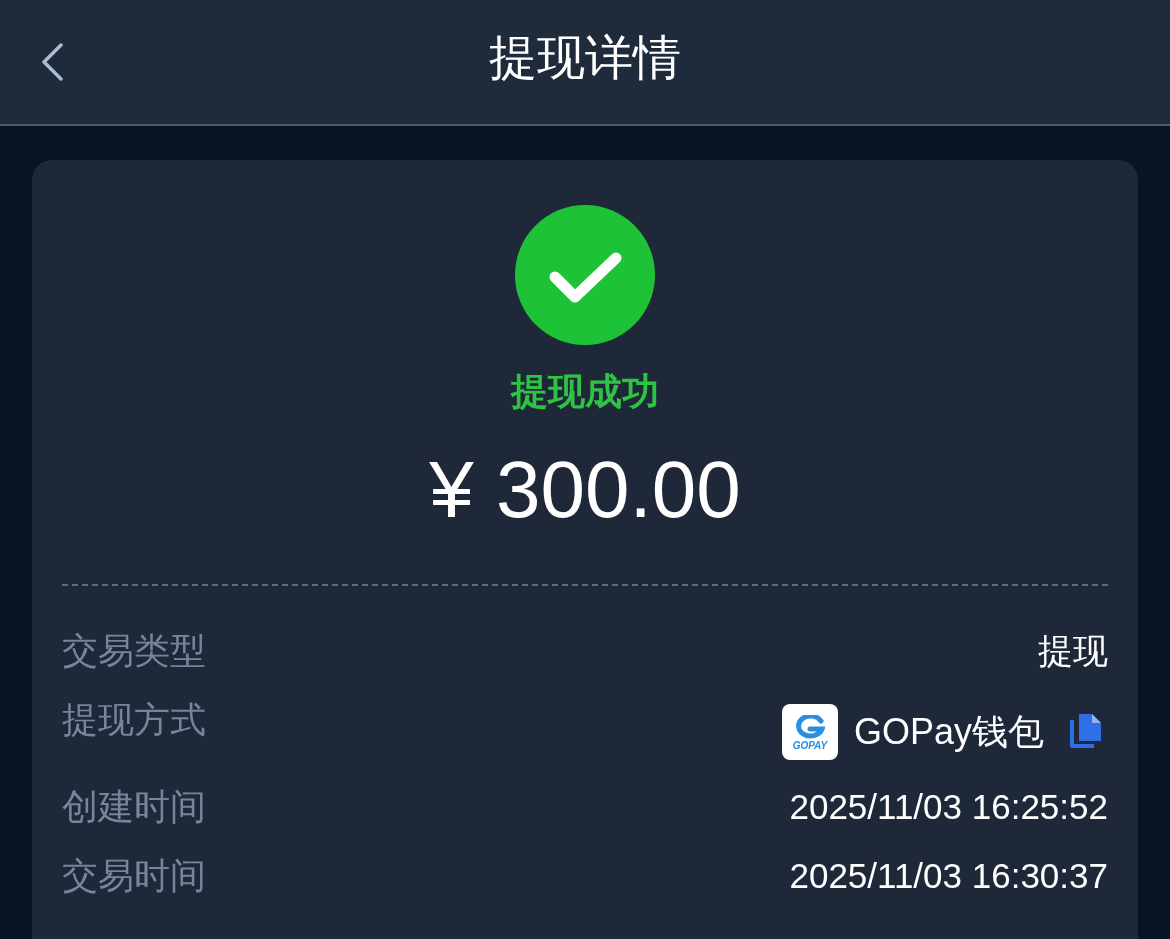 The image size is (1170, 939). I want to click on swirl-logo-icon, so click(809, 727).